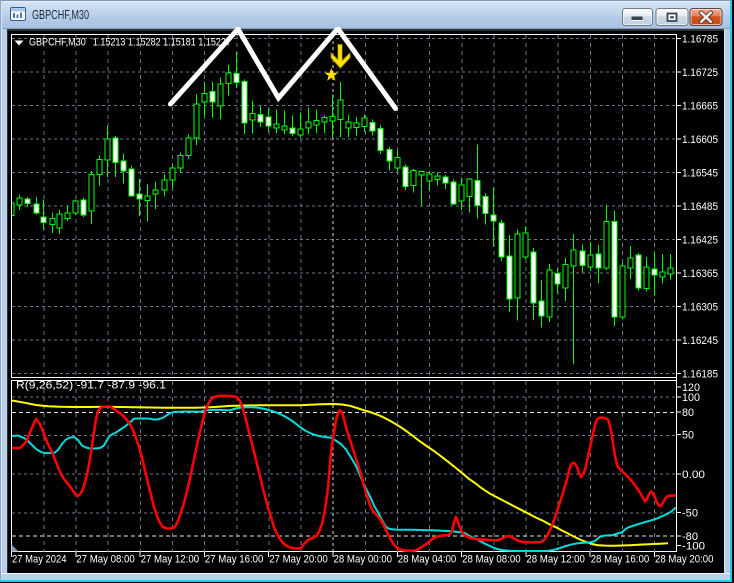  What do you see at coordinates (363, 560) in the screenshot?
I see `svg-text: 28 May 00:00` at bounding box center [363, 560].